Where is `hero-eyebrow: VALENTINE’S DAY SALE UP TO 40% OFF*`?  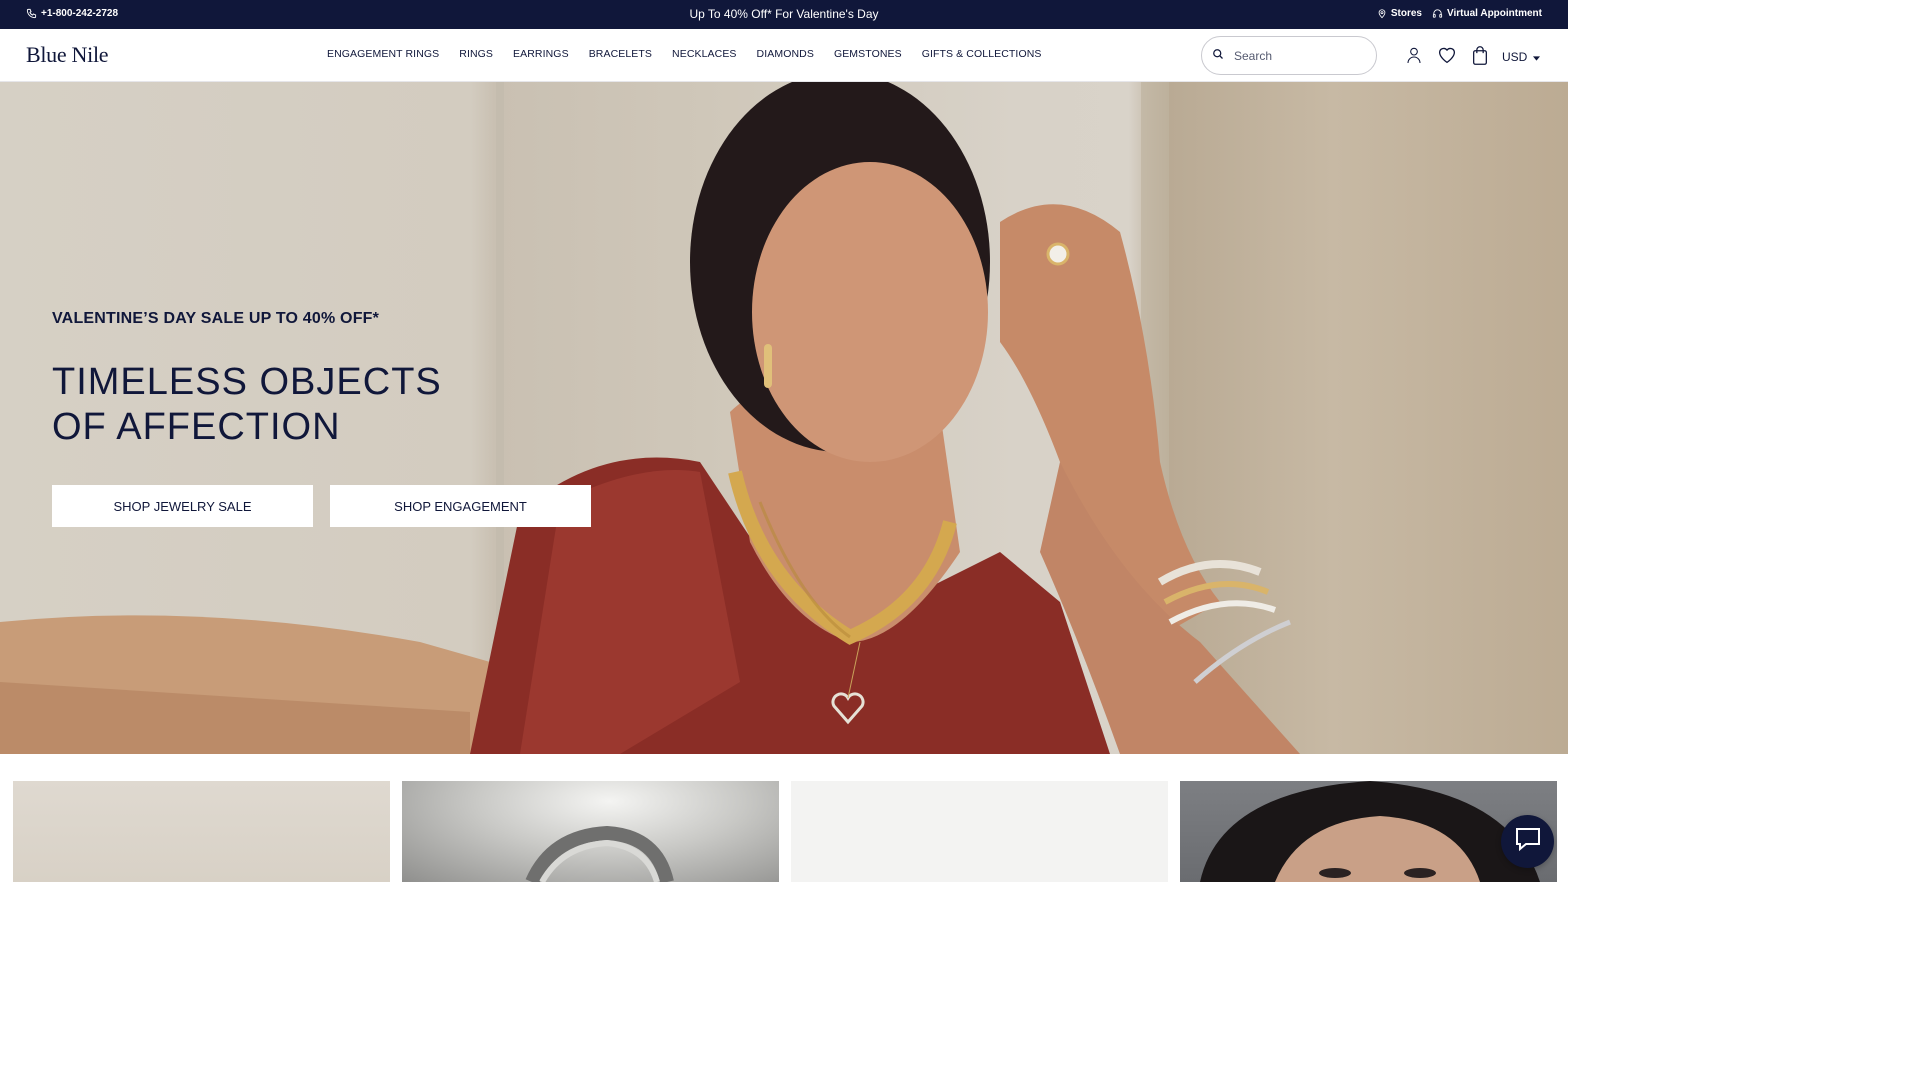 hero-eyebrow: VALENTINE’S DAY SALE UP TO 40% OFF* is located at coordinates (216, 318).